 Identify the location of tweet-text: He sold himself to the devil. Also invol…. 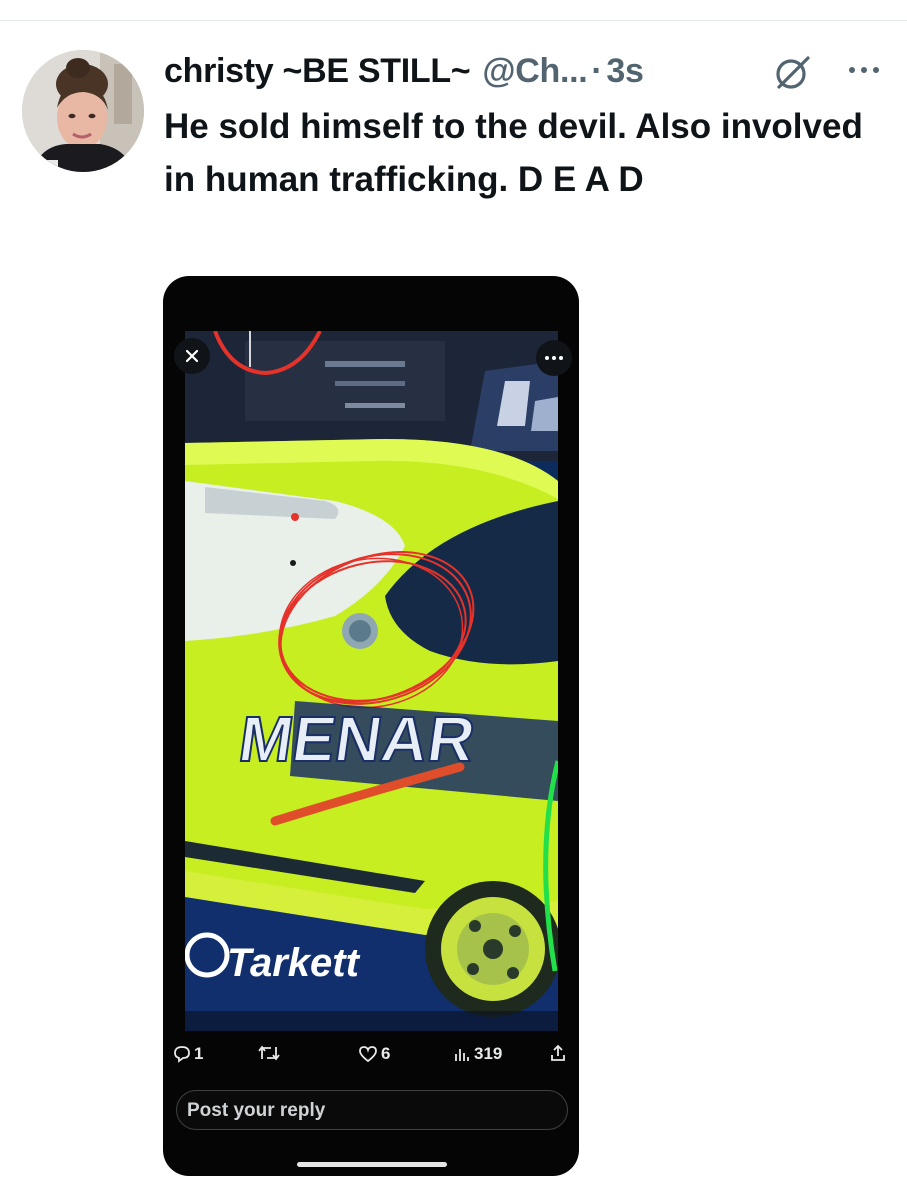
(513, 153).